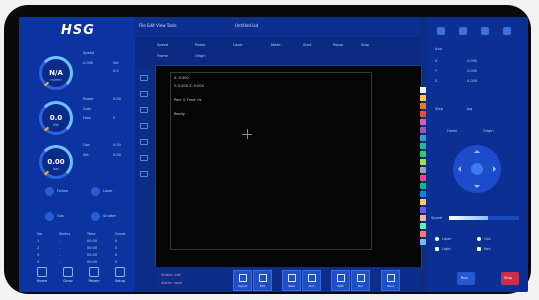 The height and width of the screenshot is (300, 539). Describe the element at coordinates (452, 131) in the screenshot. I see `home-button: Home` at that location.